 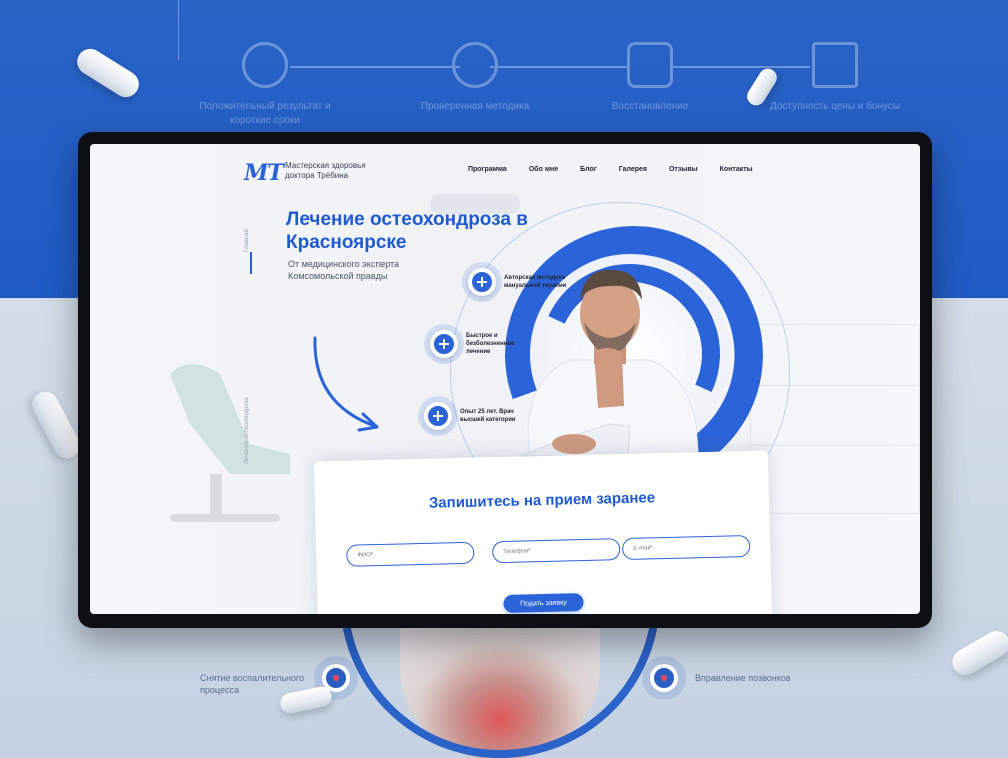 What do you see at coordinates (835, 65) in the screenshot?
I see `arrow-down-icon` at bounding box center [835, 65].